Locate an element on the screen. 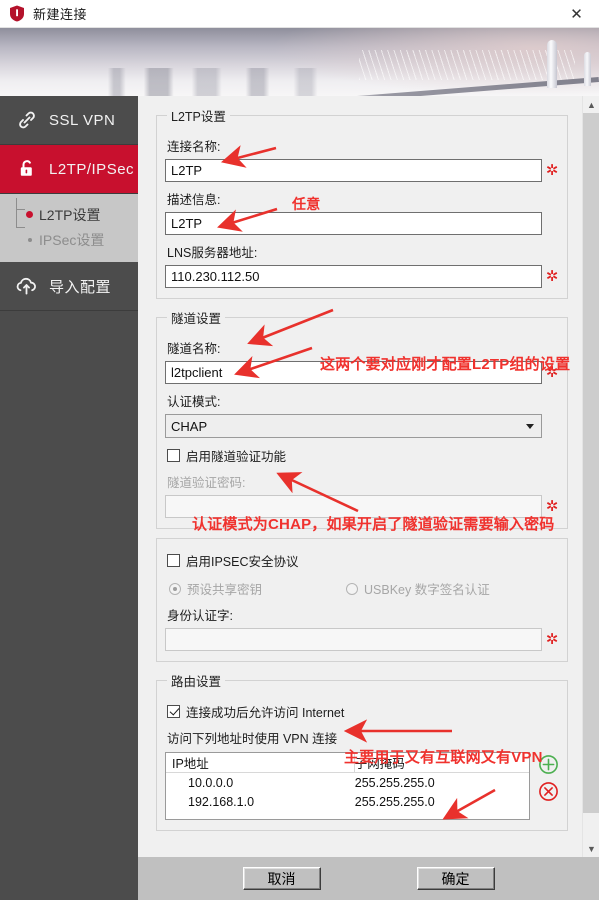 The image size is (599, 900). ok-button: 确定 is located at coordinates (455, 878).